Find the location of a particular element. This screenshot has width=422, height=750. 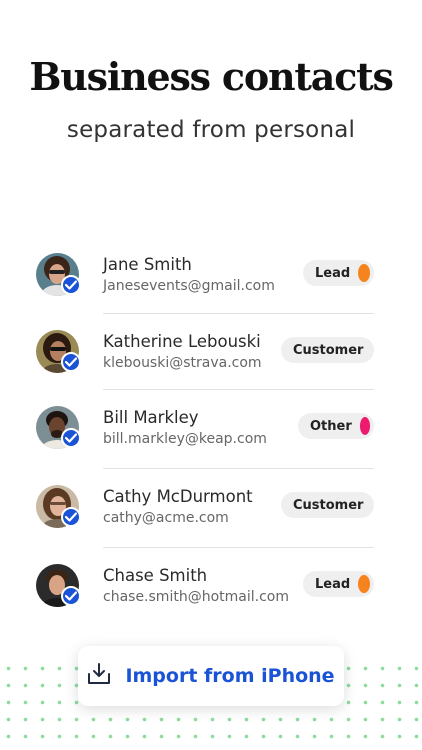

import-tray-icon is located at coordinates (99, 676).